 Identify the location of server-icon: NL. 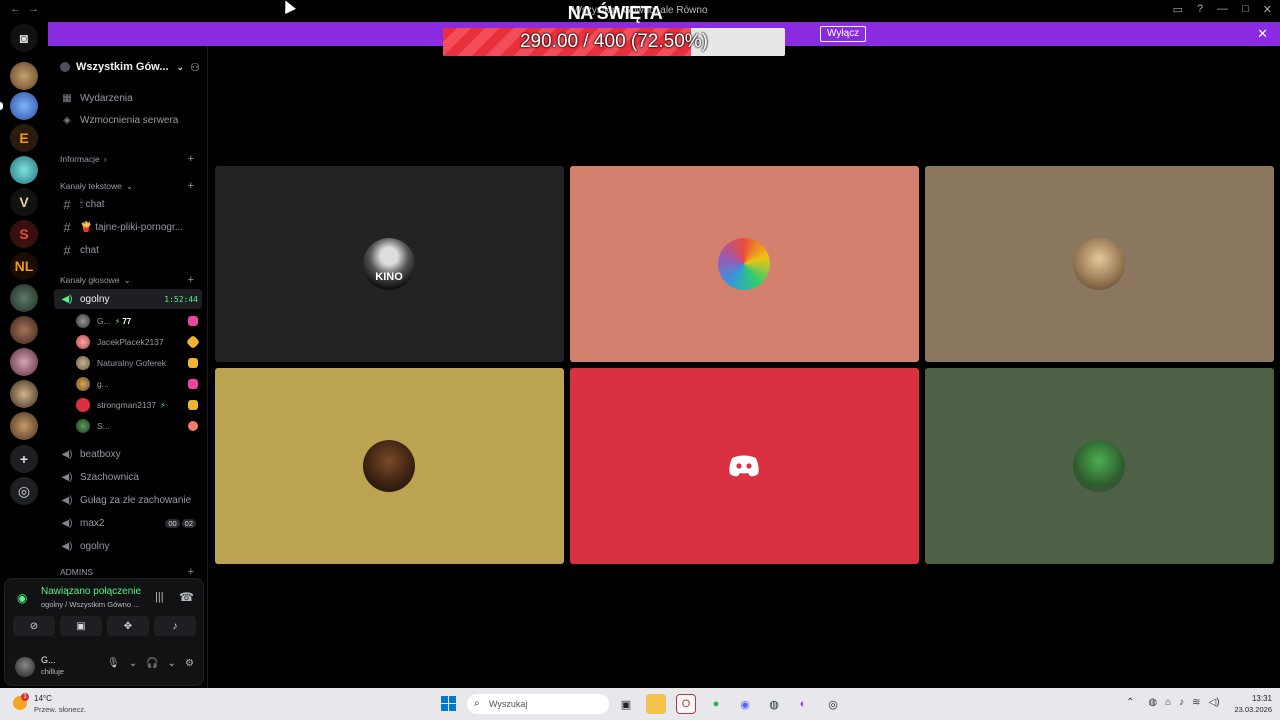
(24, 266).